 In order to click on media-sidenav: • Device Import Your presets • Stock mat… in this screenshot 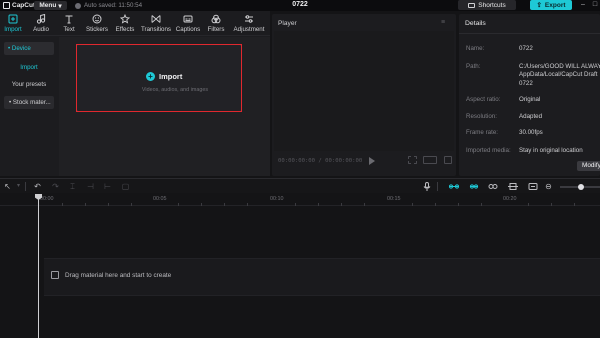, I will do `click(28, 106)`.